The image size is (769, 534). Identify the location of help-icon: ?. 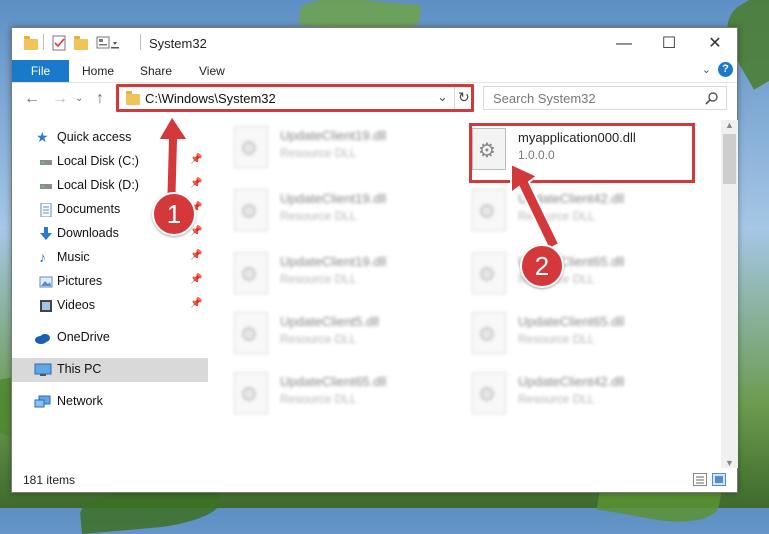
(725, 69).